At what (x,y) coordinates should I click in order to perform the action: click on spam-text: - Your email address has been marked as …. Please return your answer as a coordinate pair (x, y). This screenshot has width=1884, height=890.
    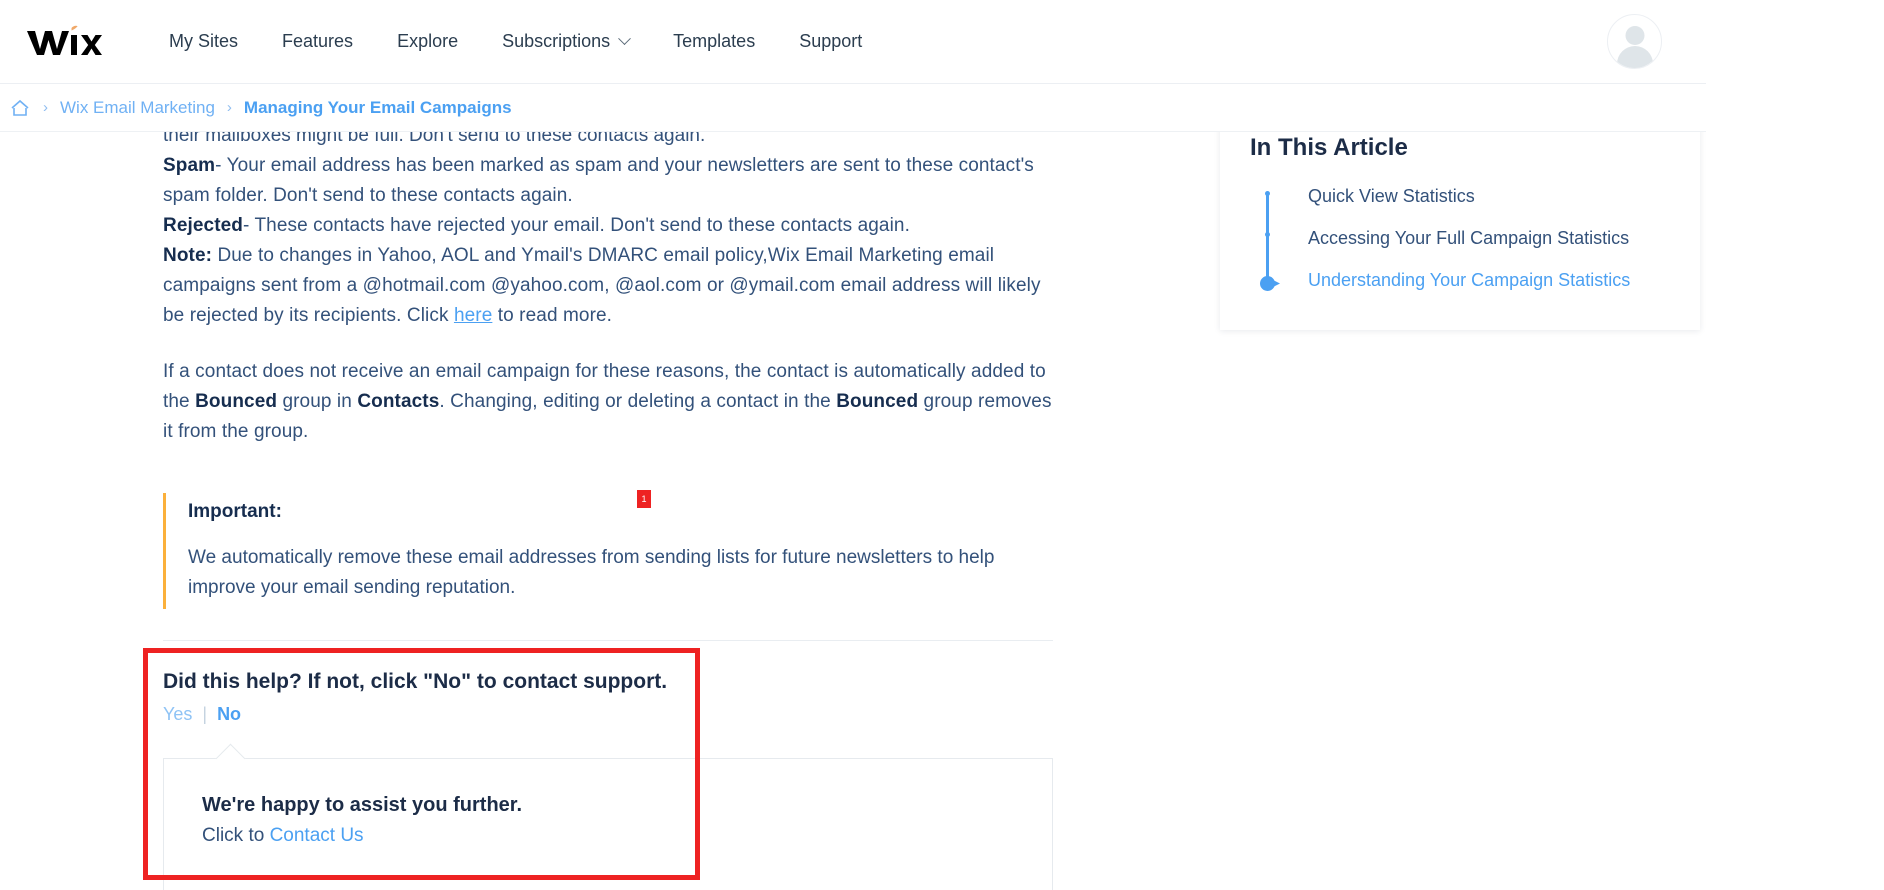
    Looking at the image, I should click on (598, 180).